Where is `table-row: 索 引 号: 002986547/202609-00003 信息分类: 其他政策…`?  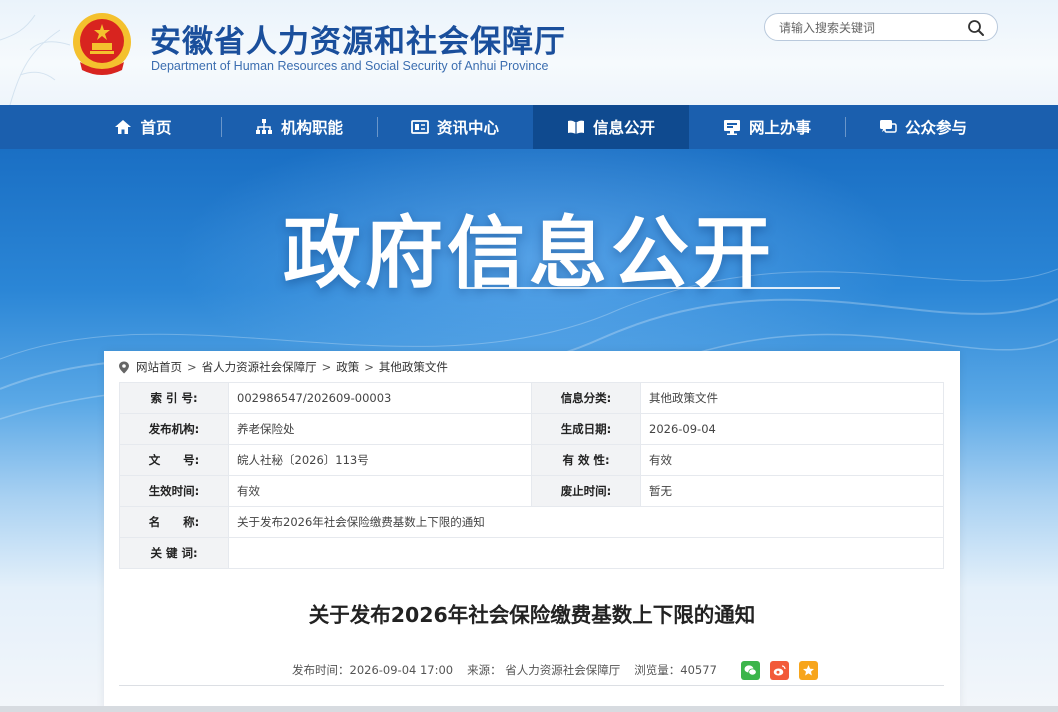 table-row: 索 引 号: 002986547/202609-00003 信息分类: 其他政策… is located at coordinates (531, 398).